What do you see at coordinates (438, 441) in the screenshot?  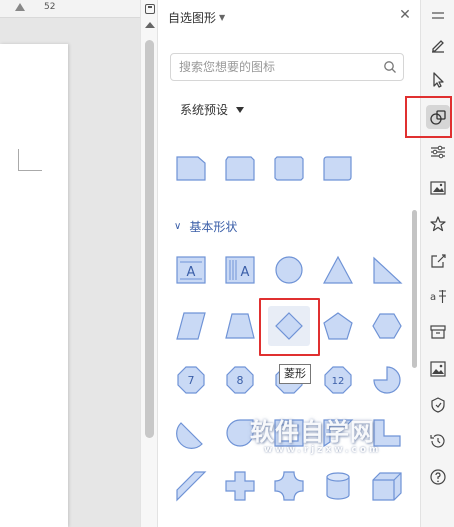 I see `history-icon` at bounding box center [438, 441].